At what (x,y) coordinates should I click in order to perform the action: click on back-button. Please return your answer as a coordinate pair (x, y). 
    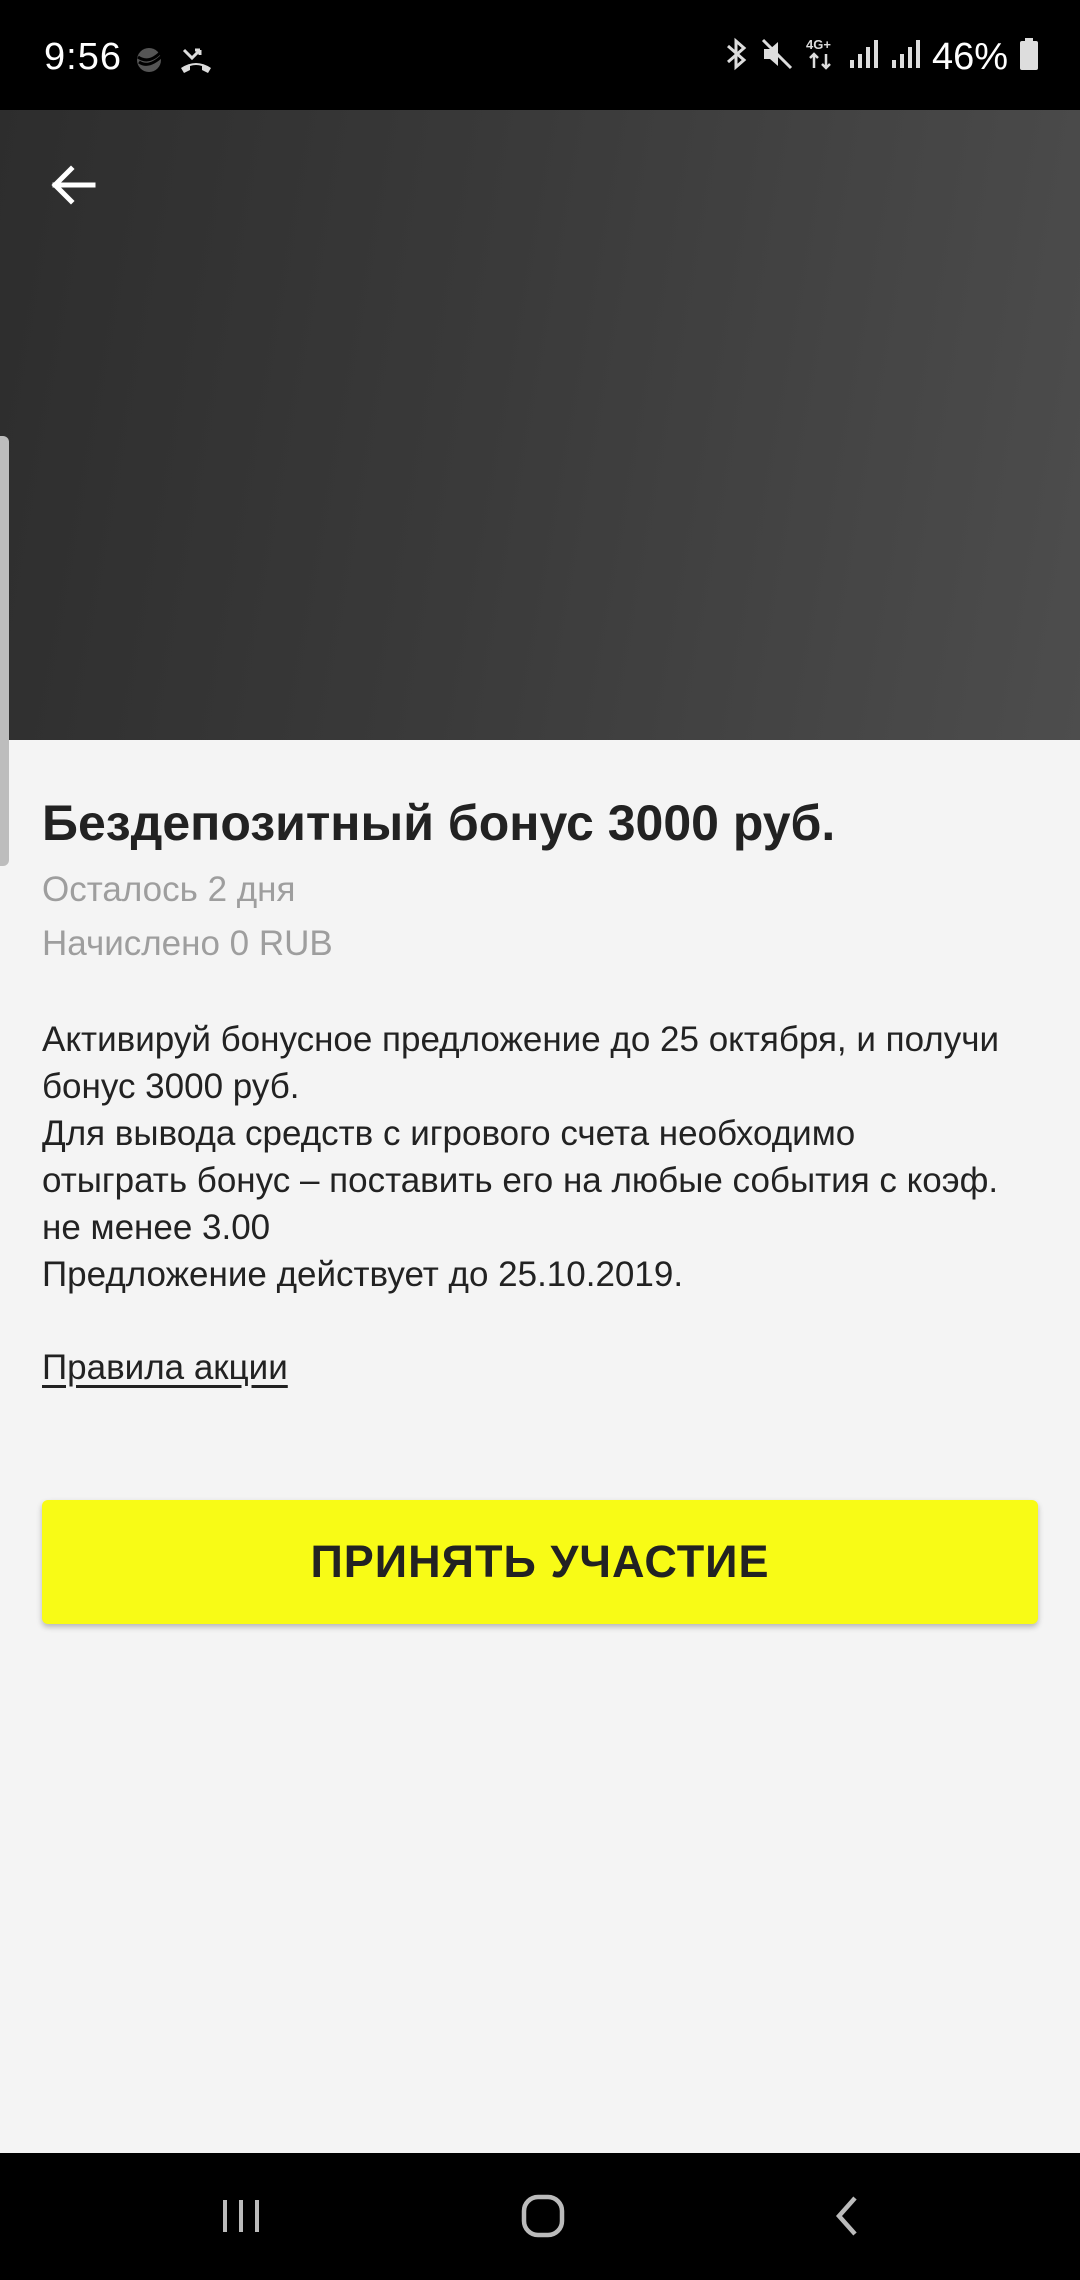
    Looking at the image, I should click on (73, 187).